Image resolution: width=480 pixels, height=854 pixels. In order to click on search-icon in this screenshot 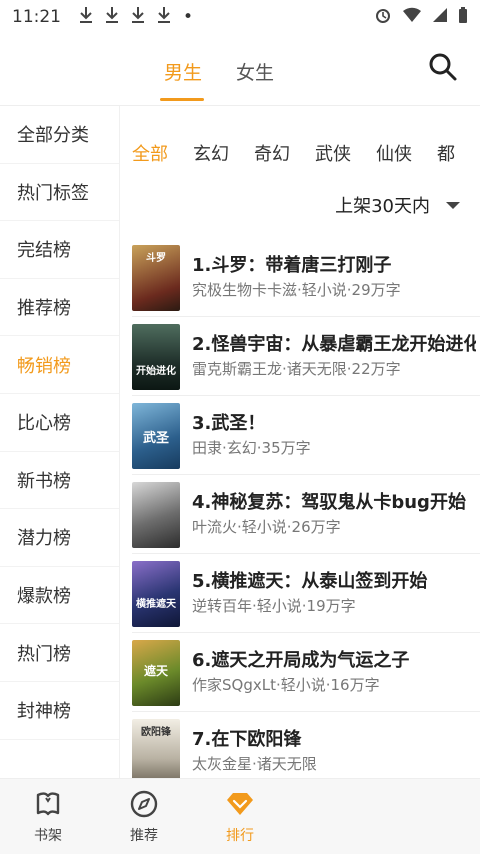, I will do `click(443, 67)`.